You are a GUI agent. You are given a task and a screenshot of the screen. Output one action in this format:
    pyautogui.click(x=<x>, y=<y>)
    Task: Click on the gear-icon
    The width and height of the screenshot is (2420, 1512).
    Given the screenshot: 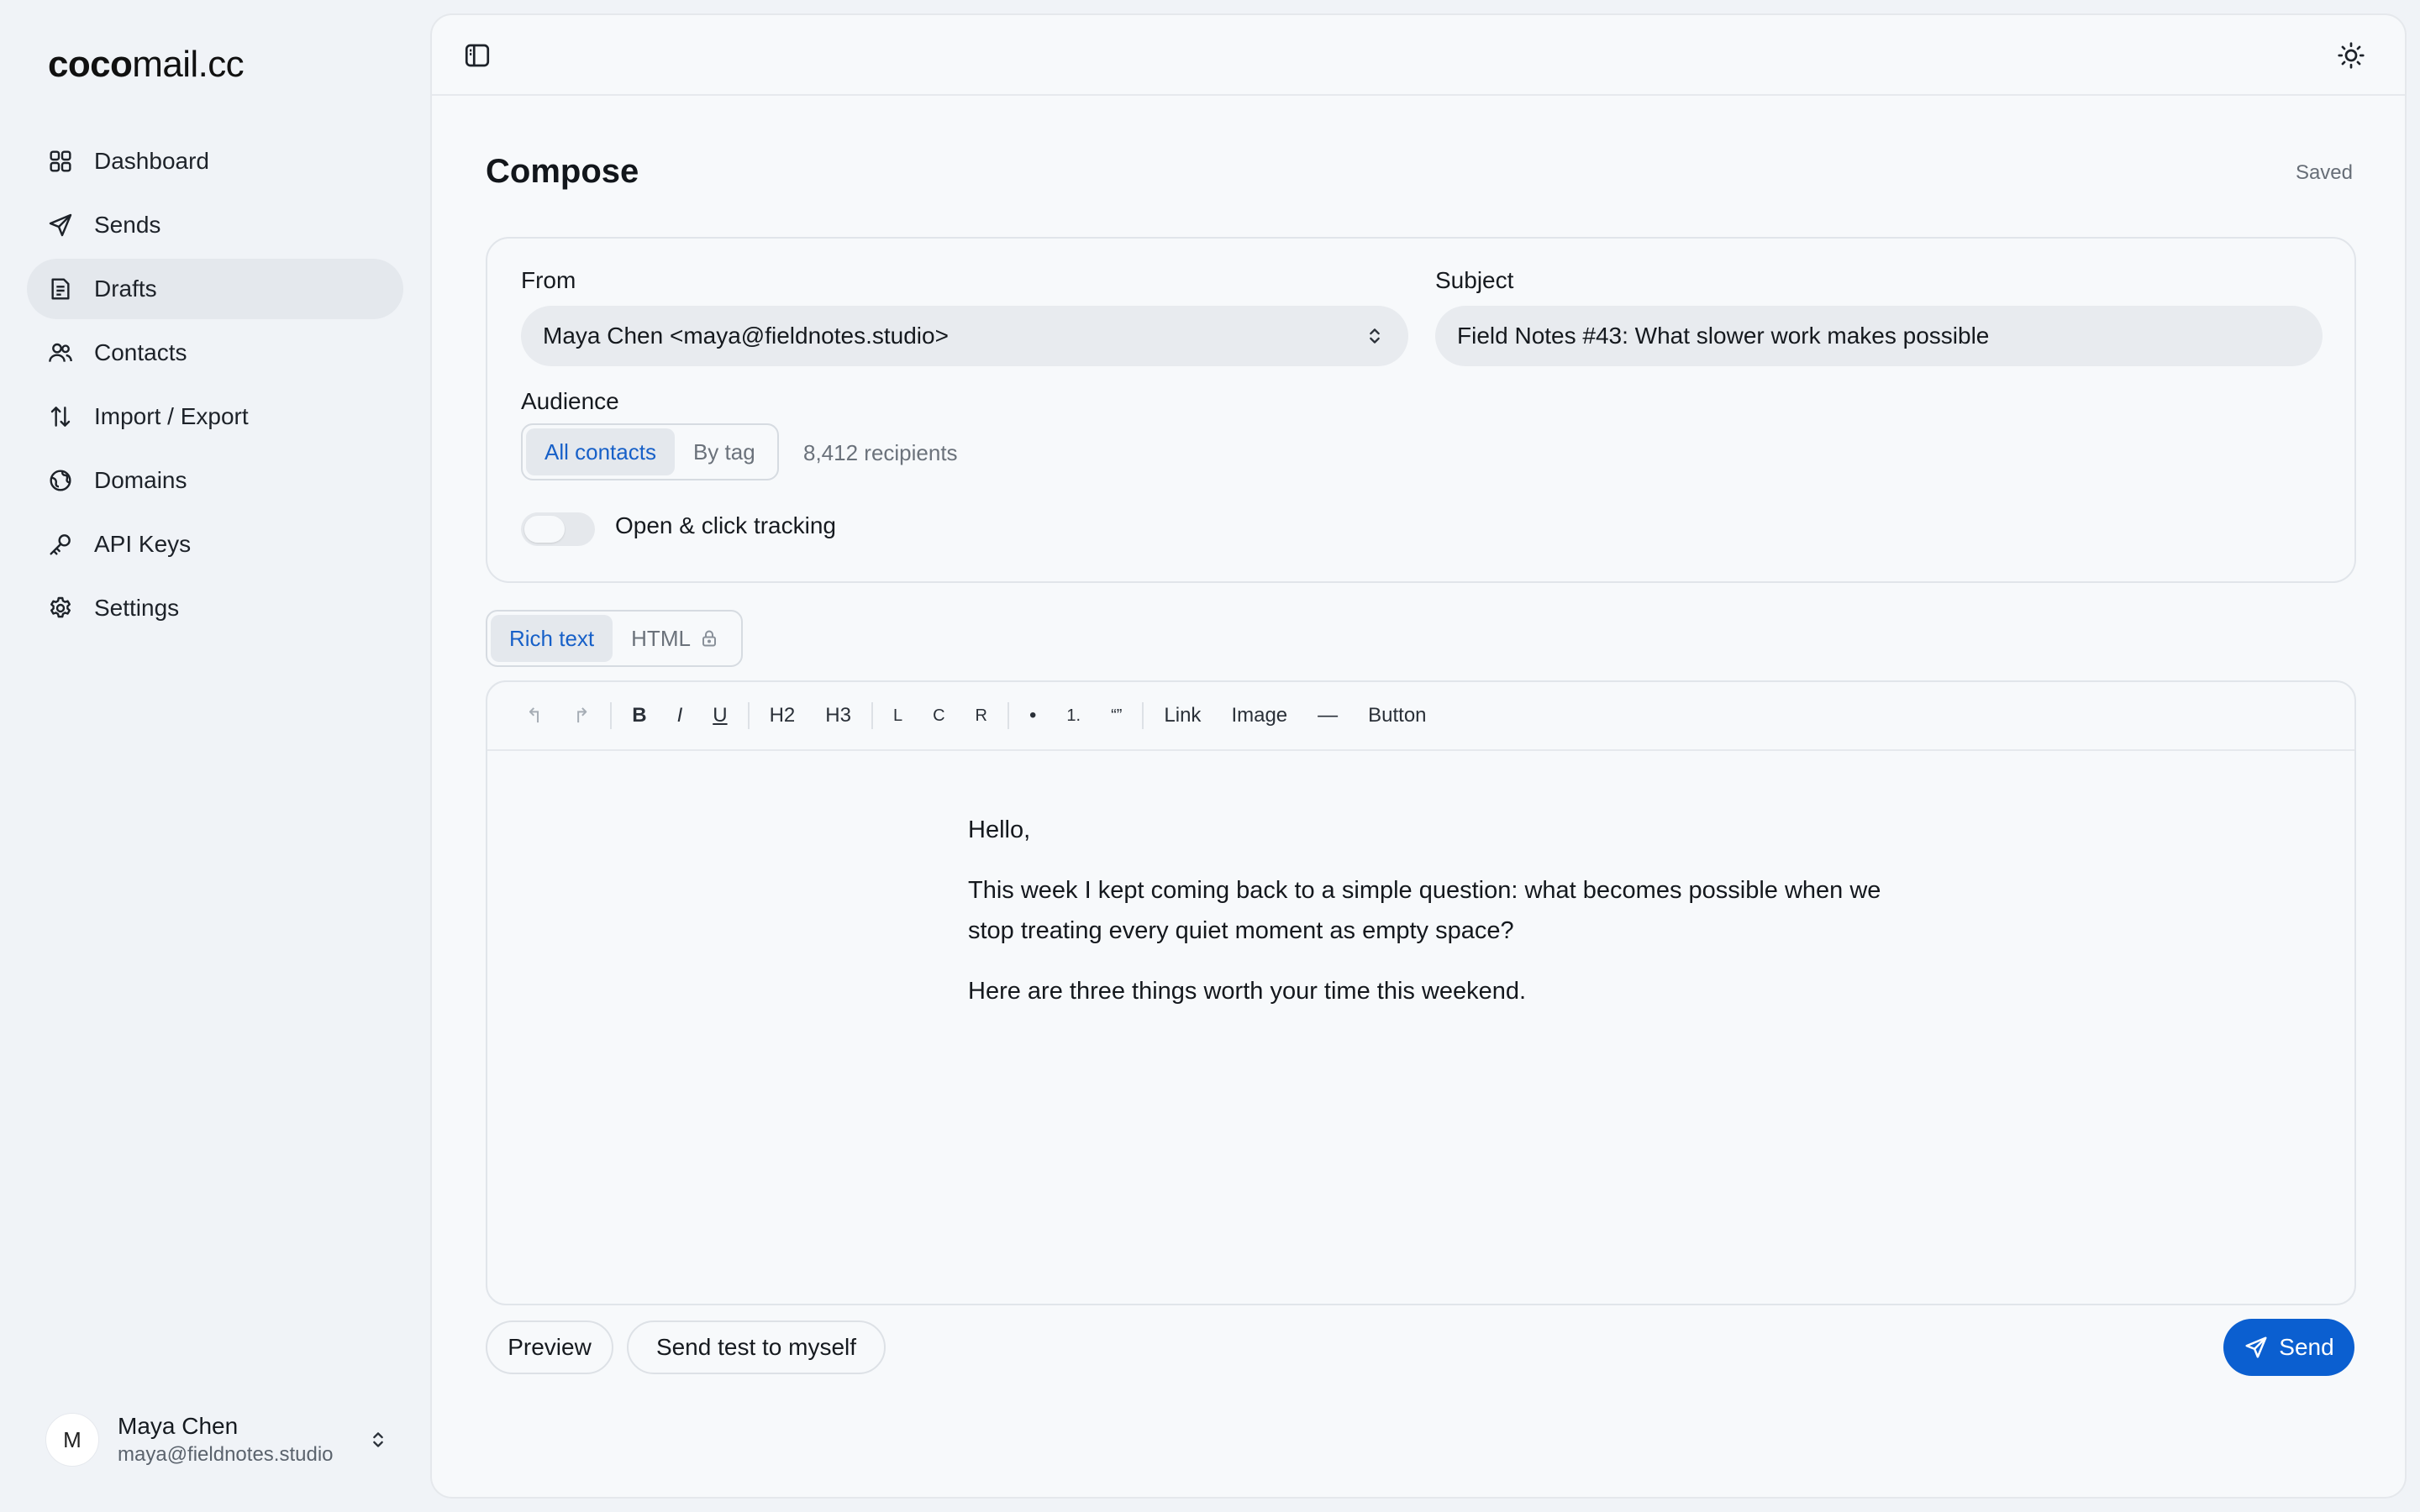 What is the action you would take?
    pyautogui.click(x=60, y=607)
    